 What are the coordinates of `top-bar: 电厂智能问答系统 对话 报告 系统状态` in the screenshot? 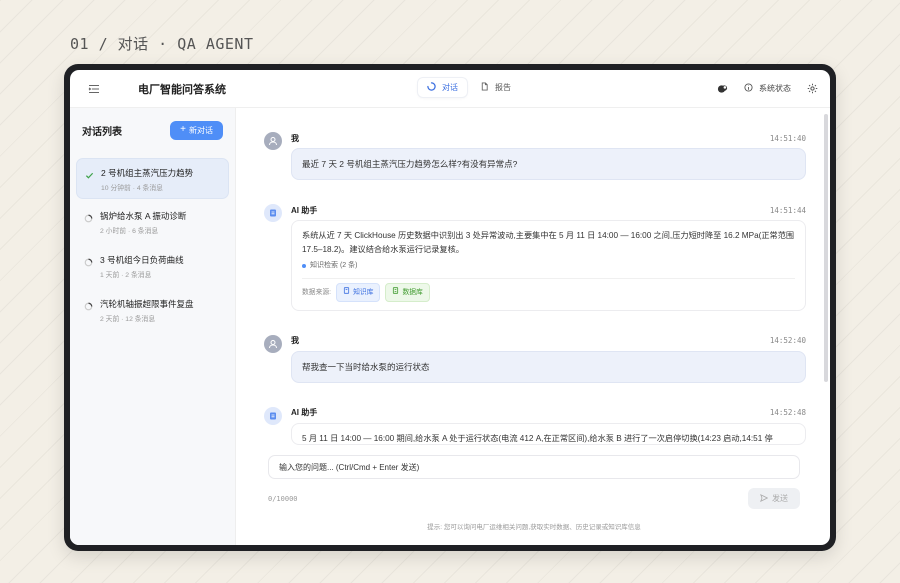 It's located at (450, 89).